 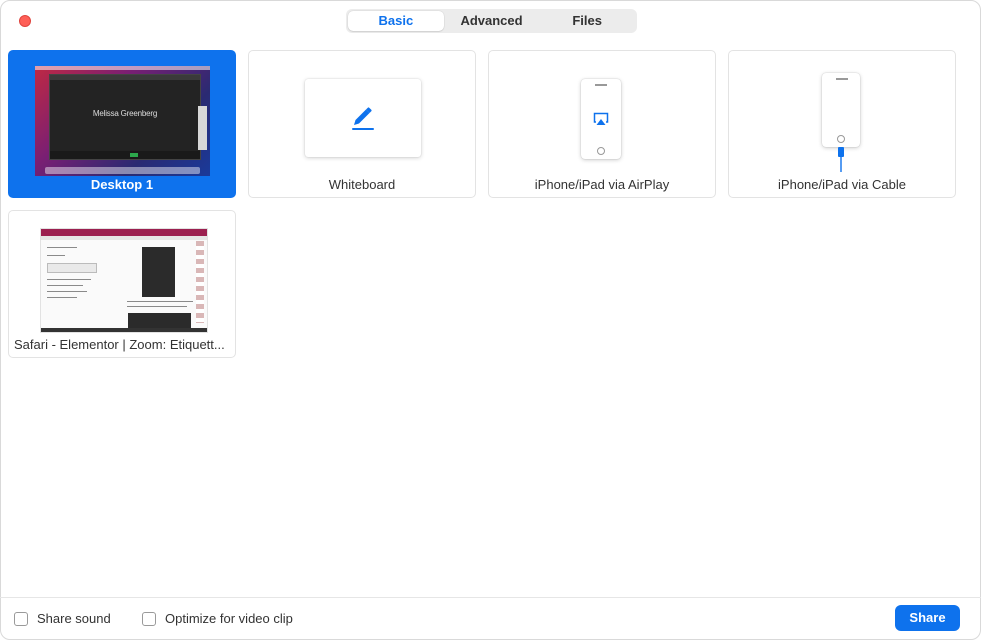 I want to click on pencil-icon, so click(x=363, y=118).